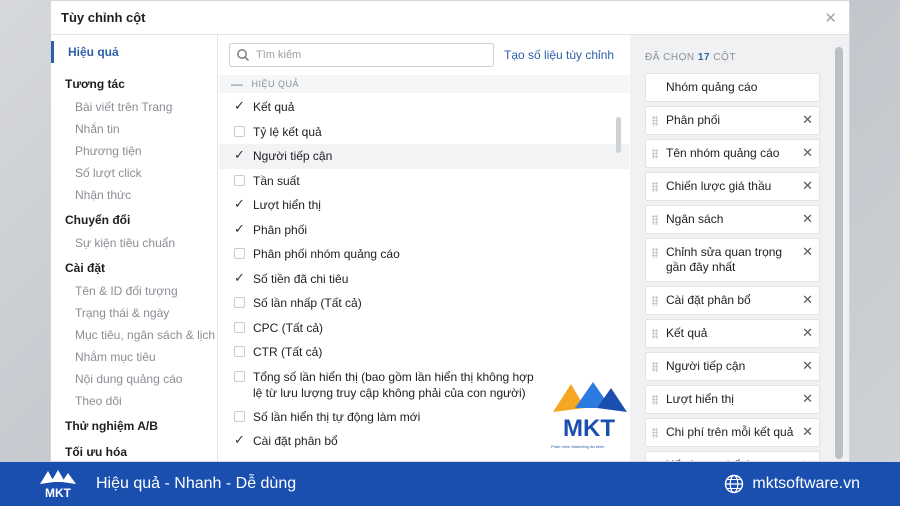  I want to click on metrics-scrollbar, so click(618, 135).